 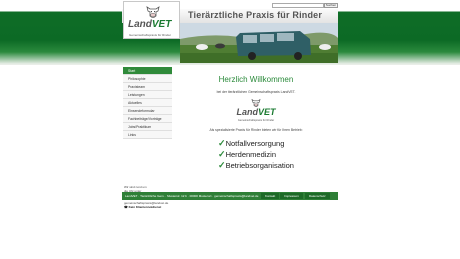 I want to click on footer-link-kontakt: Kontakt, so click(x=270, y=196).